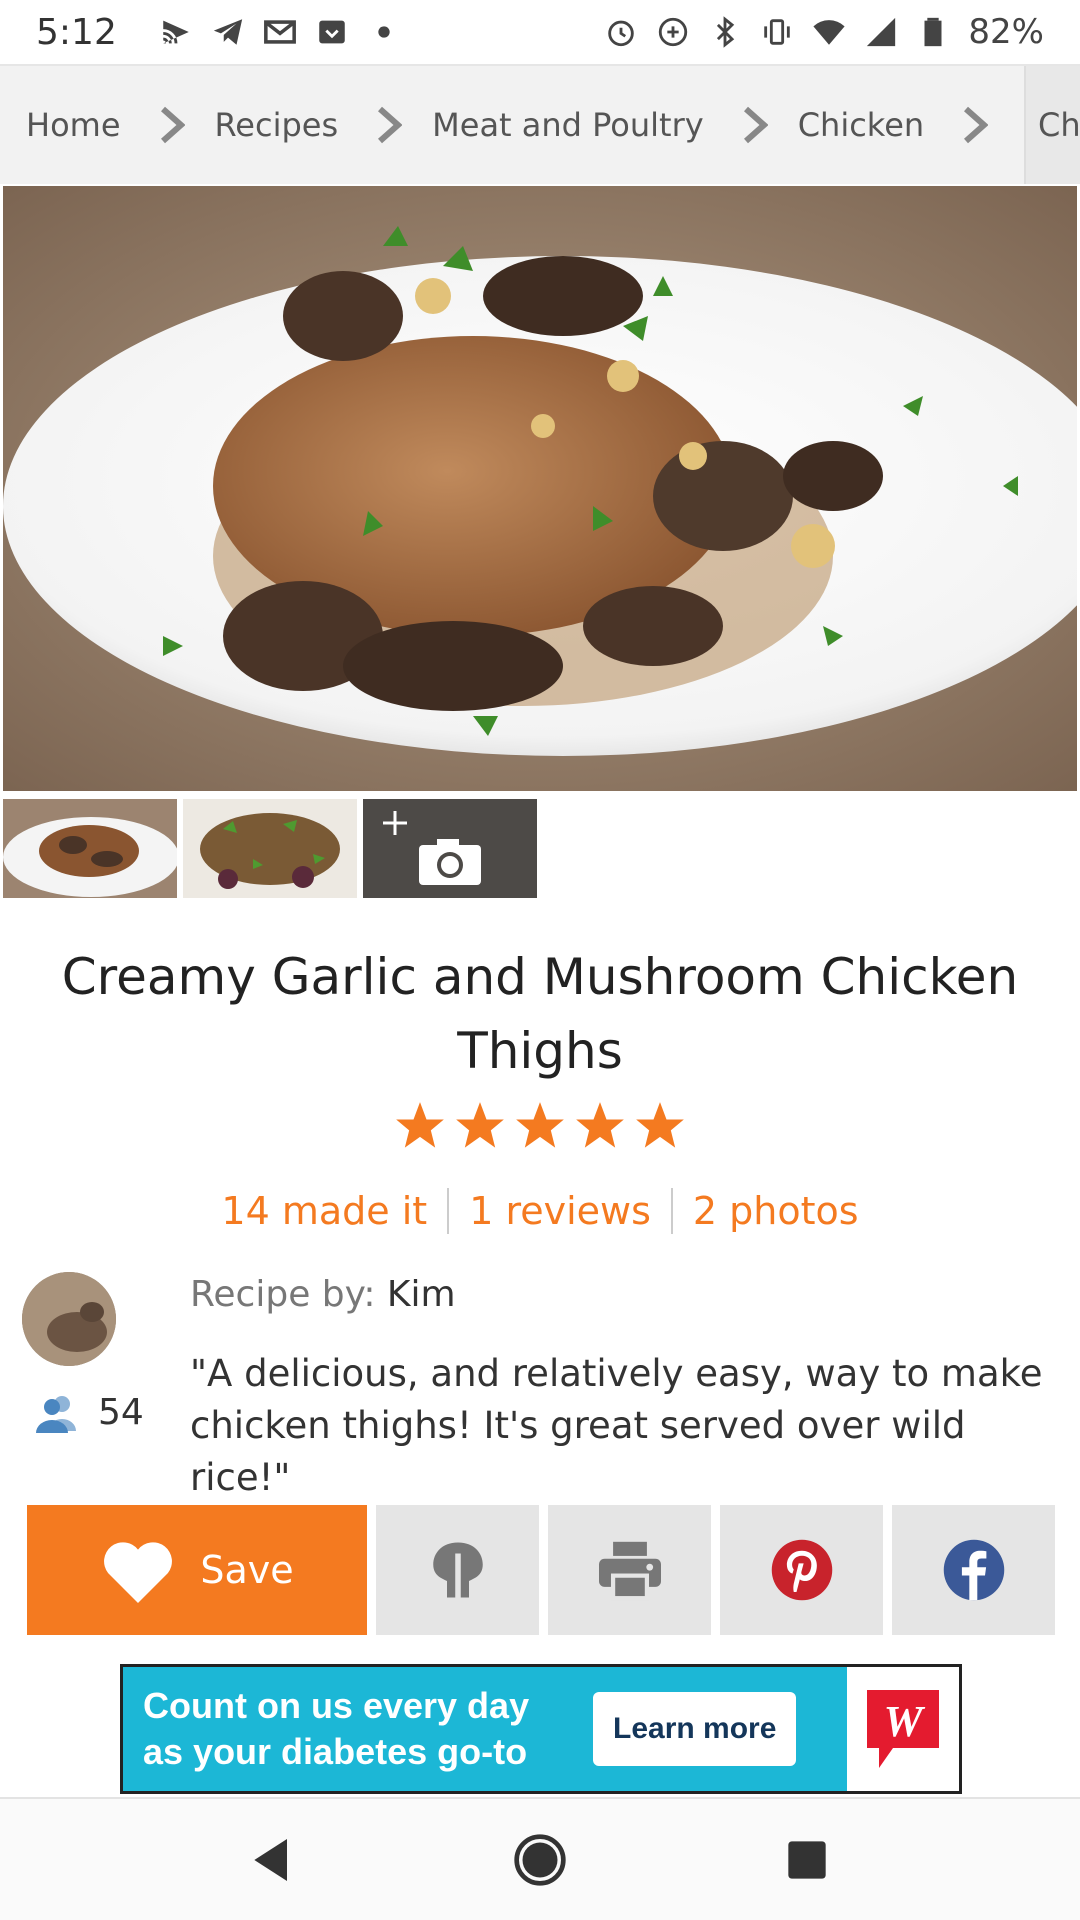 The image size is (1080, 1920). What do you see at coordinates (276, 125) in the screenshot?
I see `breadcrumb-label: Recipes` at bounding box center [276, 125].